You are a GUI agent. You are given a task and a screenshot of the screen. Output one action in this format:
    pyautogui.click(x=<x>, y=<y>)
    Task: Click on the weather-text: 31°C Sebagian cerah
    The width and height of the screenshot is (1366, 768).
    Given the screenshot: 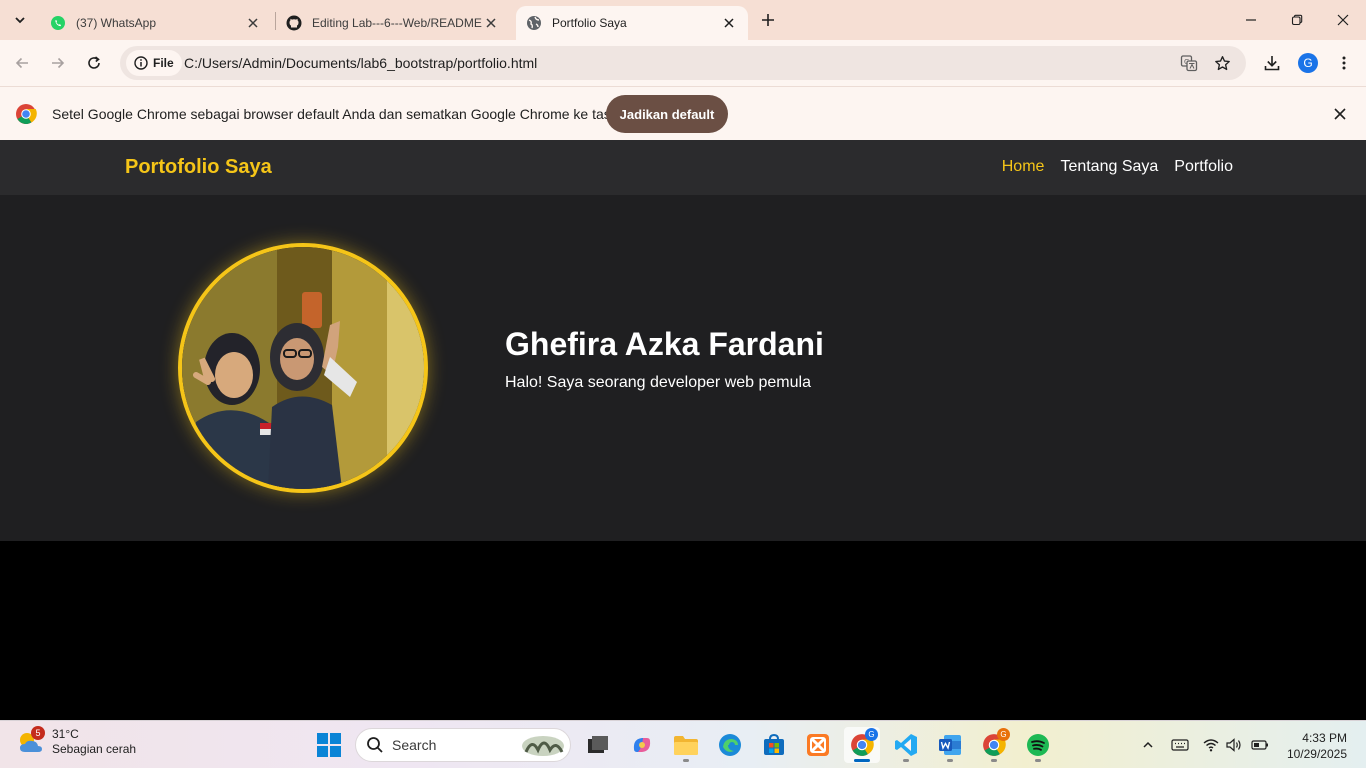 What is the action you would take?
    pyautogui.click(x=94, y=742)
    